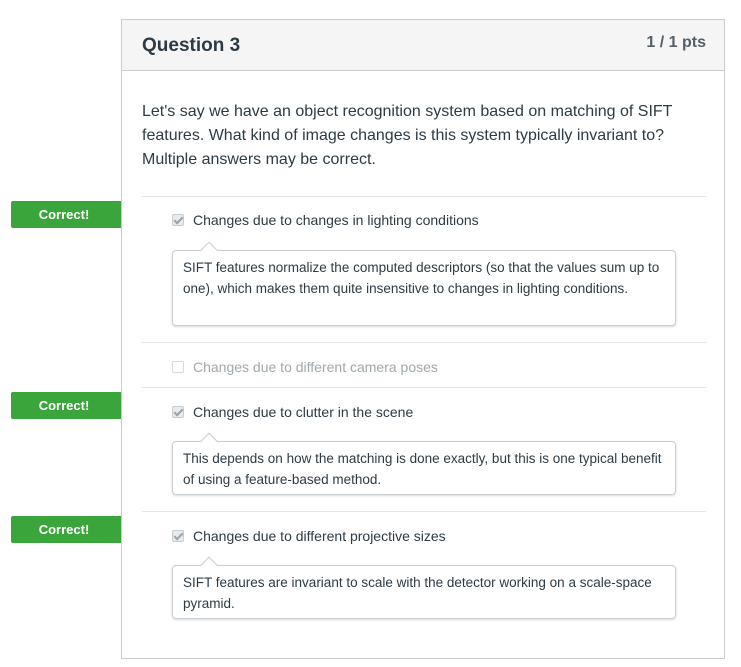 This screenshot has width=741, height=667. I want to click on question-title: Question 3, so click(191, 45).